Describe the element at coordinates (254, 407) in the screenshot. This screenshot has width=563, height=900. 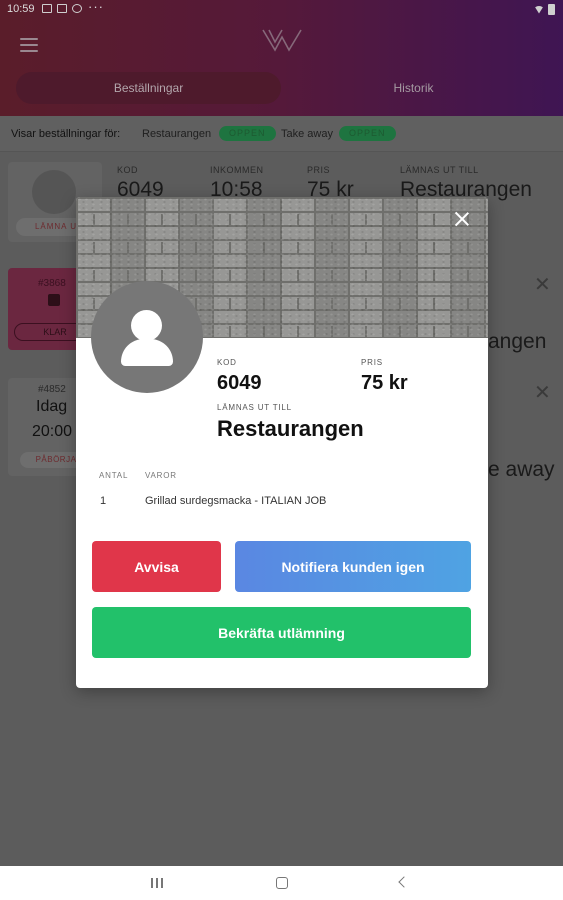
I see `delivered-to-label: LÄMNAS UT TILL` at that location.